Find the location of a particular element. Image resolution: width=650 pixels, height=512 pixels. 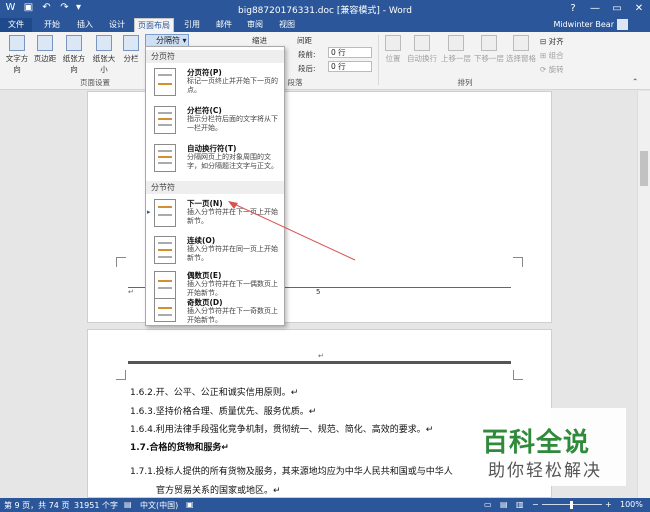

arrow-head is located at coordinates (233, 205).